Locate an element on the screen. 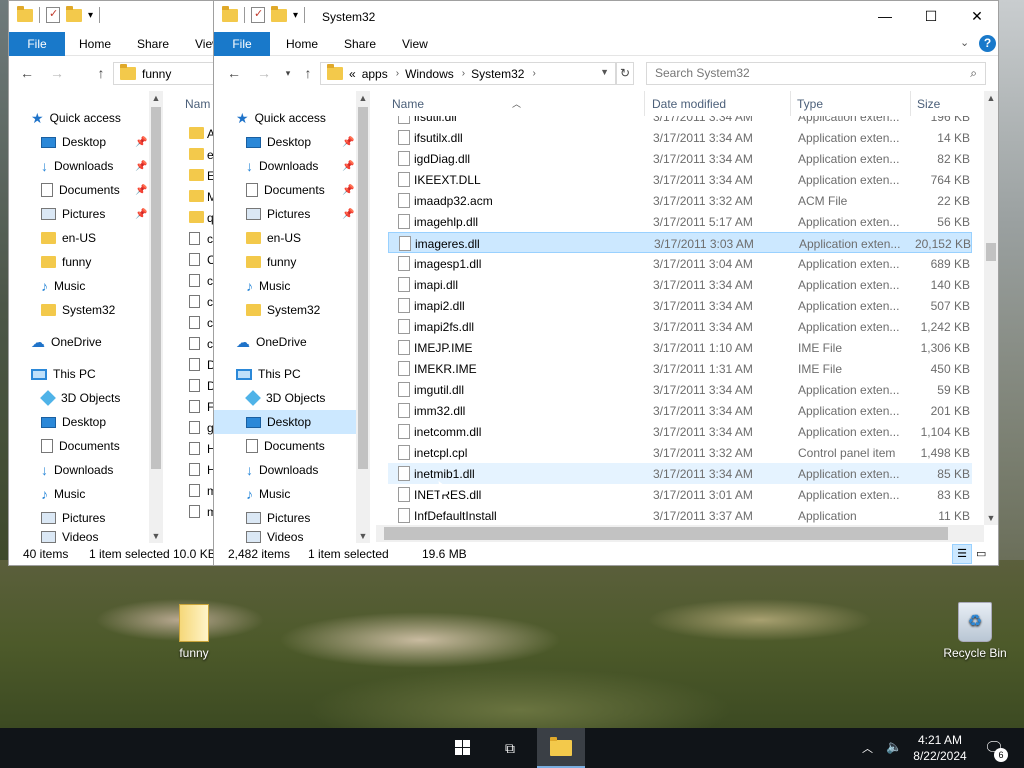  address-dropdown-icon: ▼ is located at coordinates (604, 72).